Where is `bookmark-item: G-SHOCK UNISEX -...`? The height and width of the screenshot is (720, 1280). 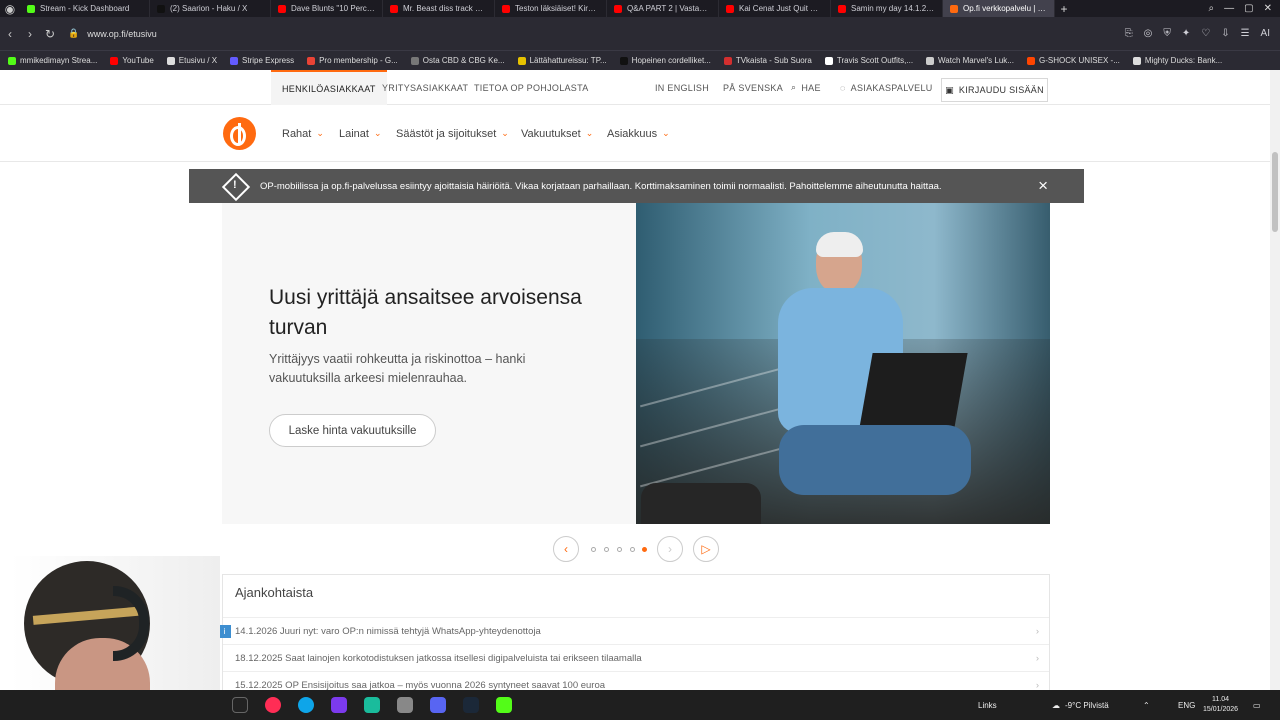 bookmark-item: G-SHOCK UNISEX -... is located at coordinates (1073, 60).